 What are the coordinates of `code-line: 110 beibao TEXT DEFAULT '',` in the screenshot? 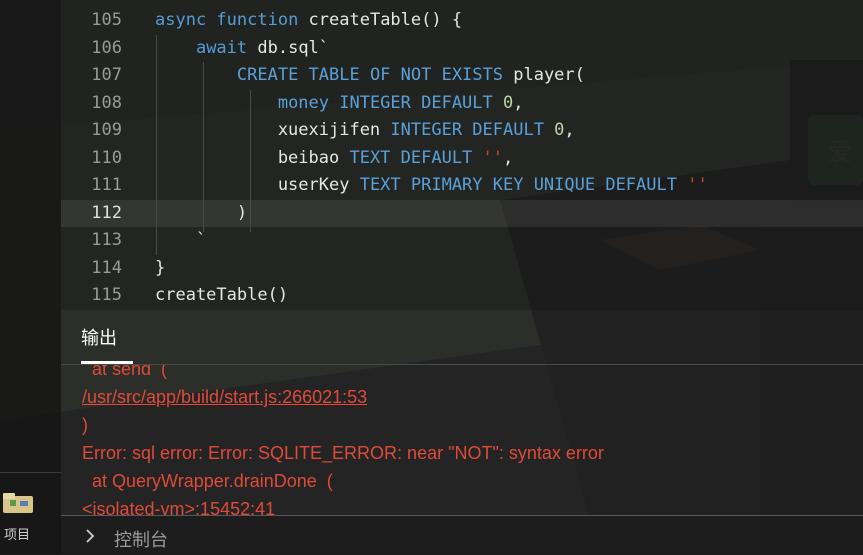 It's located at (462, 158).